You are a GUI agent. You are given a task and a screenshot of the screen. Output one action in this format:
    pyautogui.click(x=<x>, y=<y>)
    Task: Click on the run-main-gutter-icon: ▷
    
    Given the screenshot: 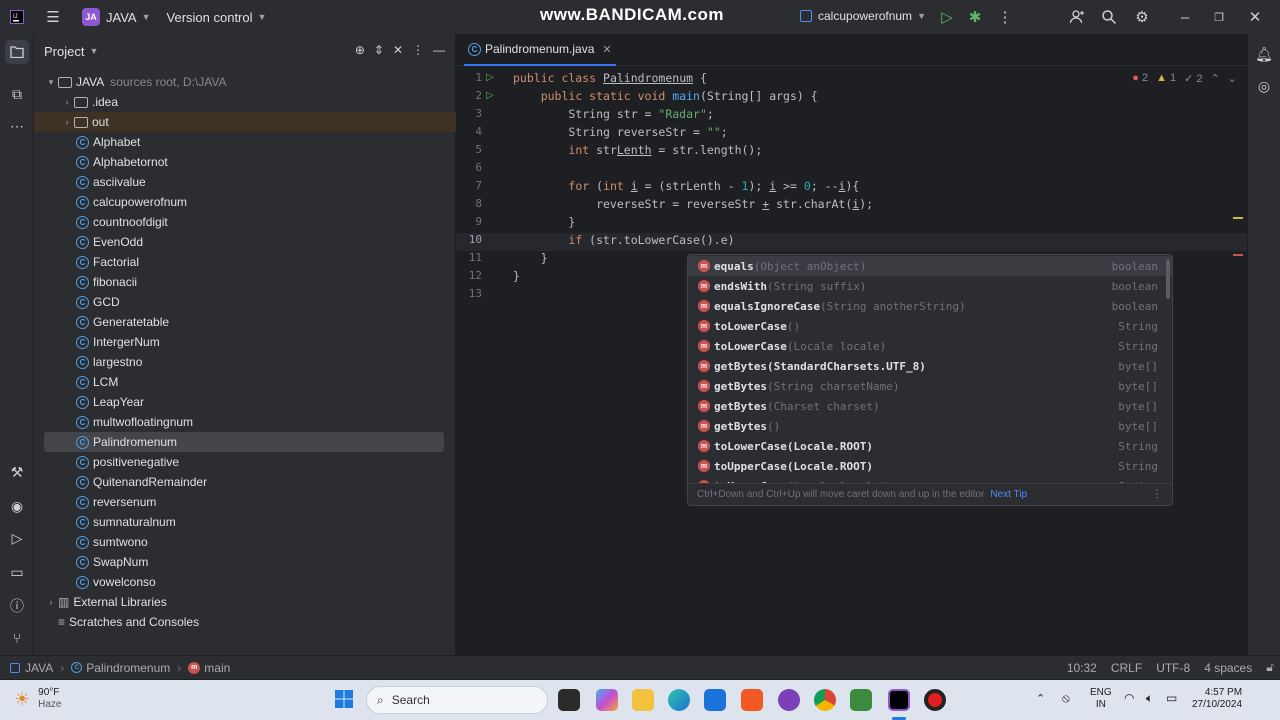 What is the action you would take?
    pyautogui.click(x=490, y=95)
    